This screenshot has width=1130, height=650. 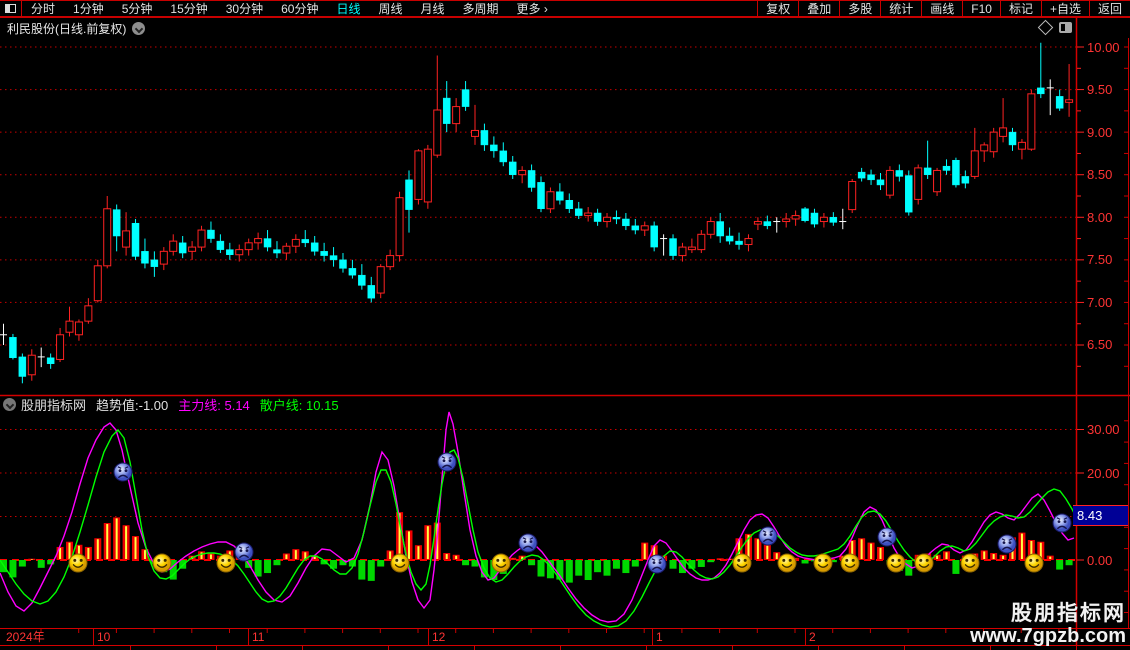 What do you see at coordinates (1090, 515) in the screenshot?
I see `current-value: 8.43` at bounding box center [1090, 515].